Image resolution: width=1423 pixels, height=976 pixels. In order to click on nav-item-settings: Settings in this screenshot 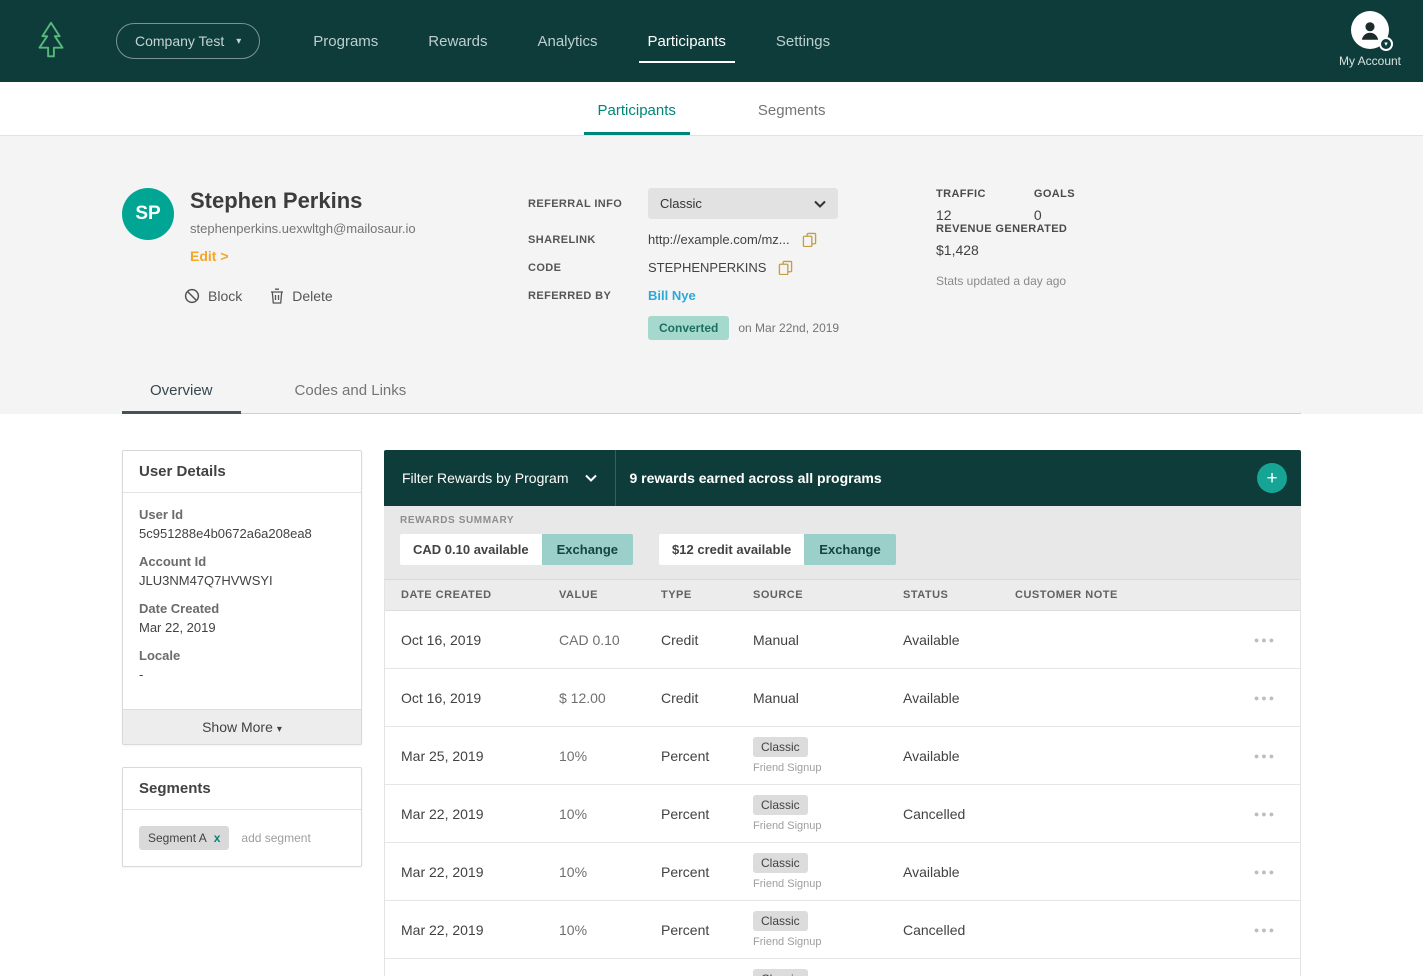, I will do `click(803, 41)`.